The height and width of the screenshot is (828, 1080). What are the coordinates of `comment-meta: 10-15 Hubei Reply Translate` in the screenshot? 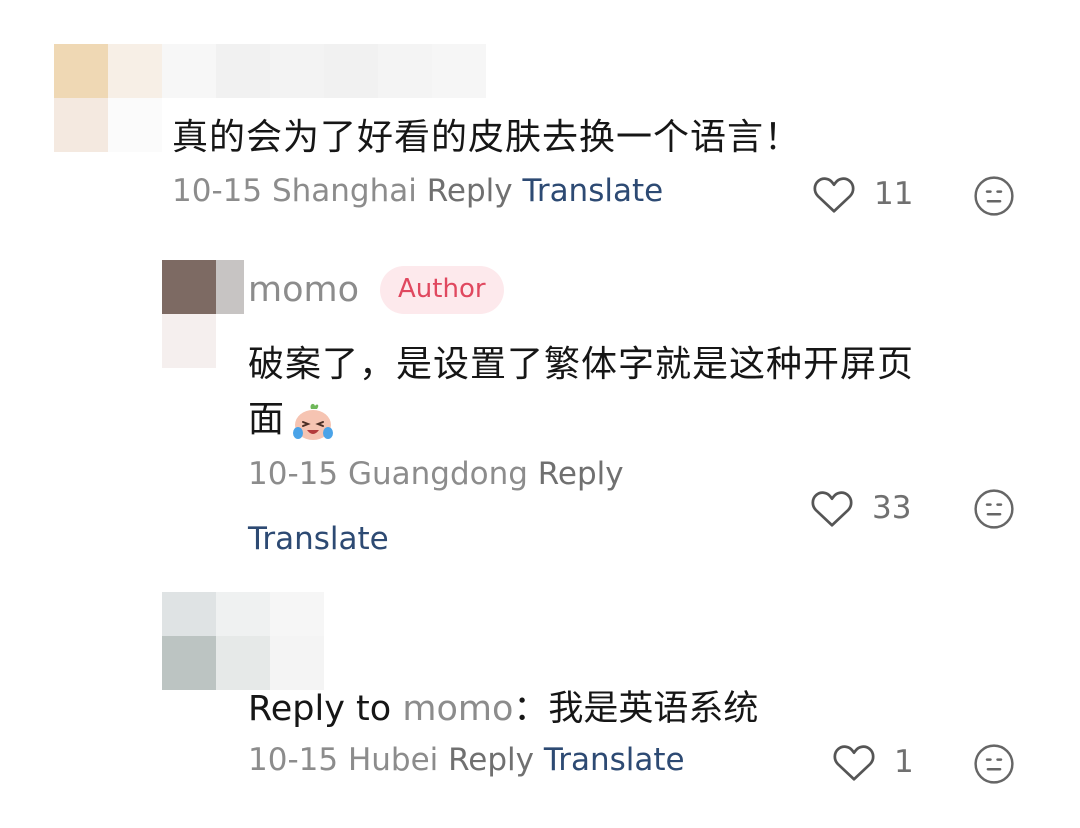 It's located at (466, 760).